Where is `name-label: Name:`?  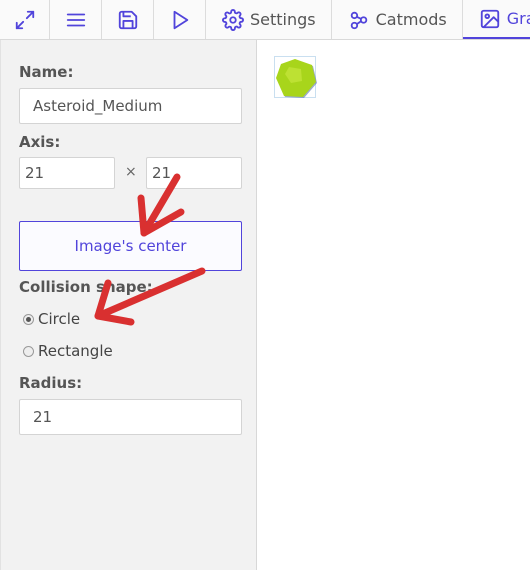
name-label: Name: is located at coordinates (46, 72).